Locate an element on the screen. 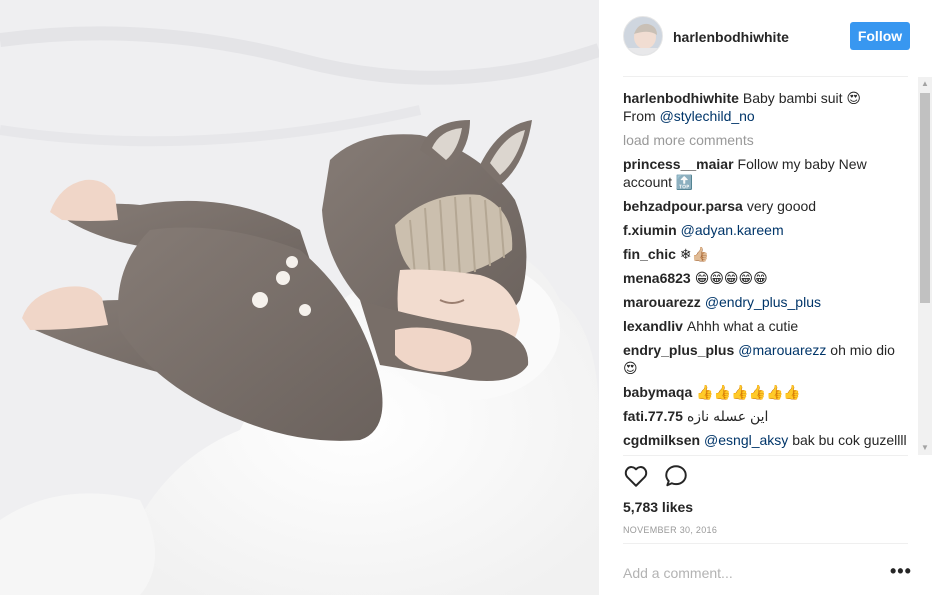 This screenshot has width=932, height=595. comment-text: 👍👍👍👍👍👍 is located at coordinates (748, 392).